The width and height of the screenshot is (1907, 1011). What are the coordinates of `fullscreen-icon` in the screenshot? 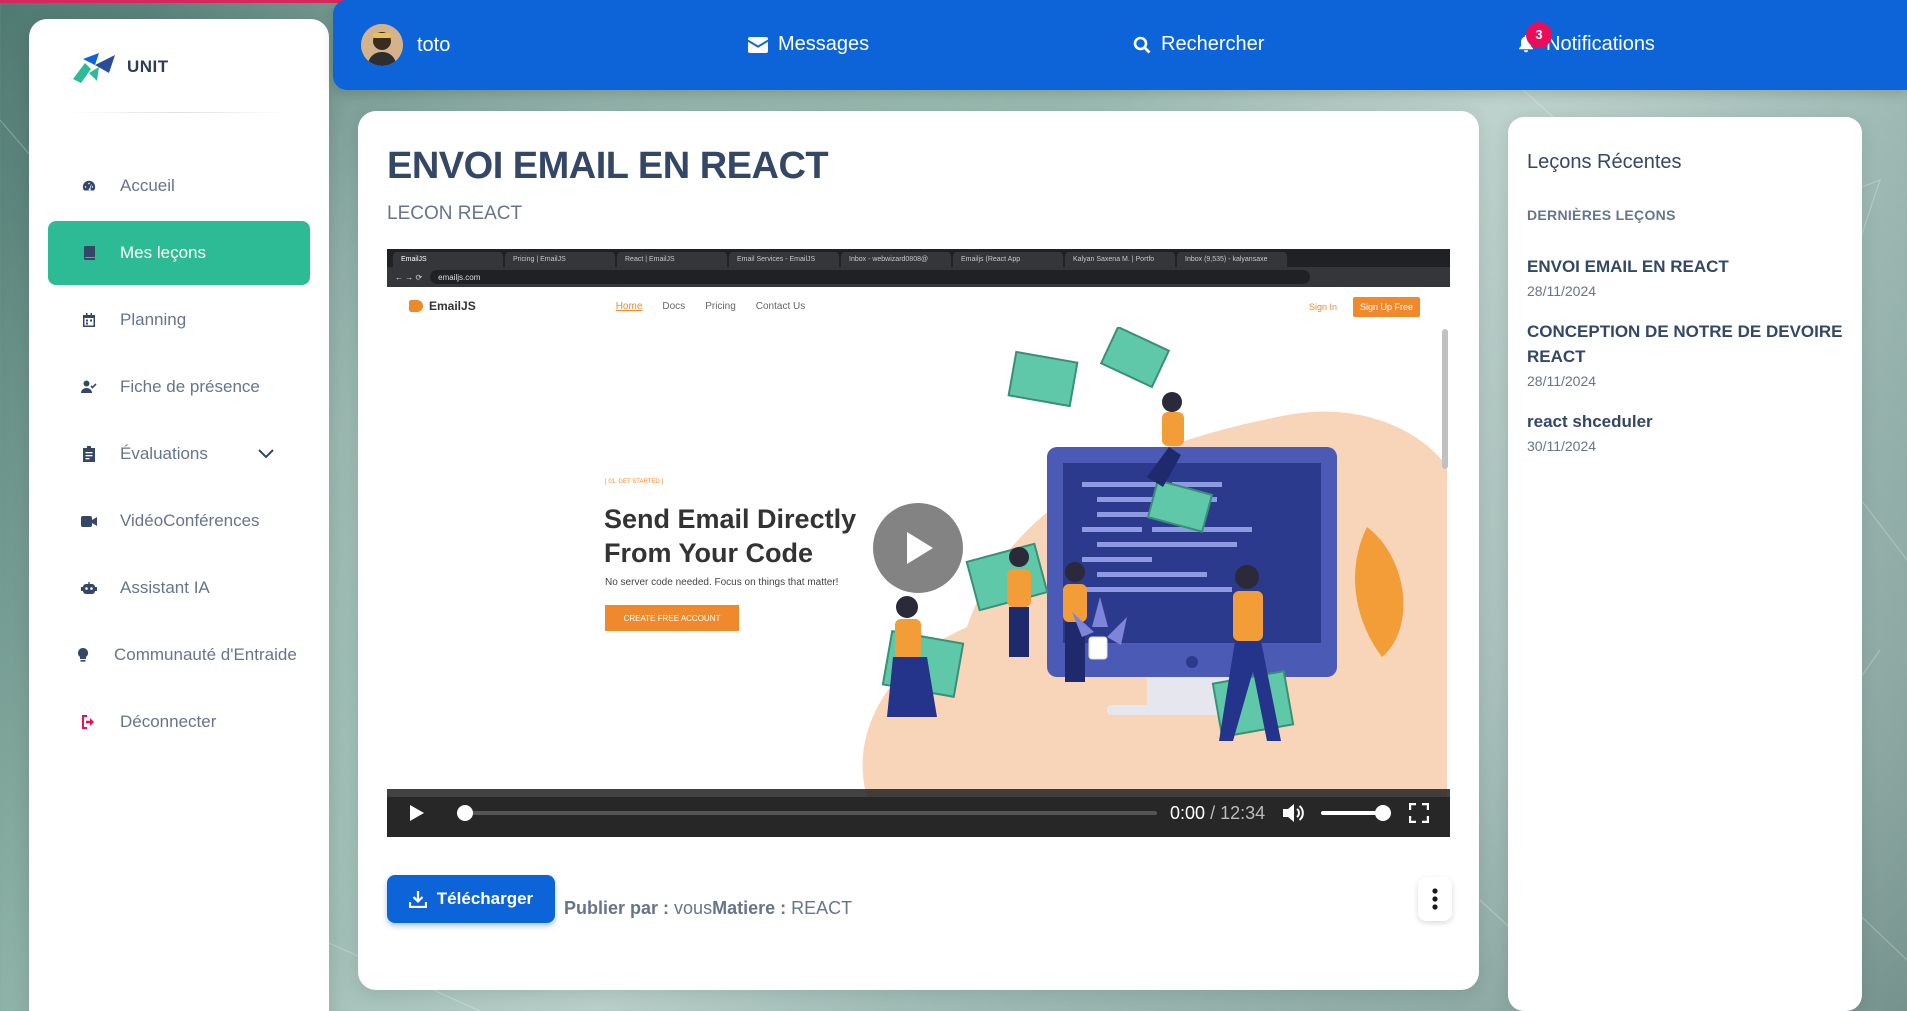 It's located at (1419, 813).